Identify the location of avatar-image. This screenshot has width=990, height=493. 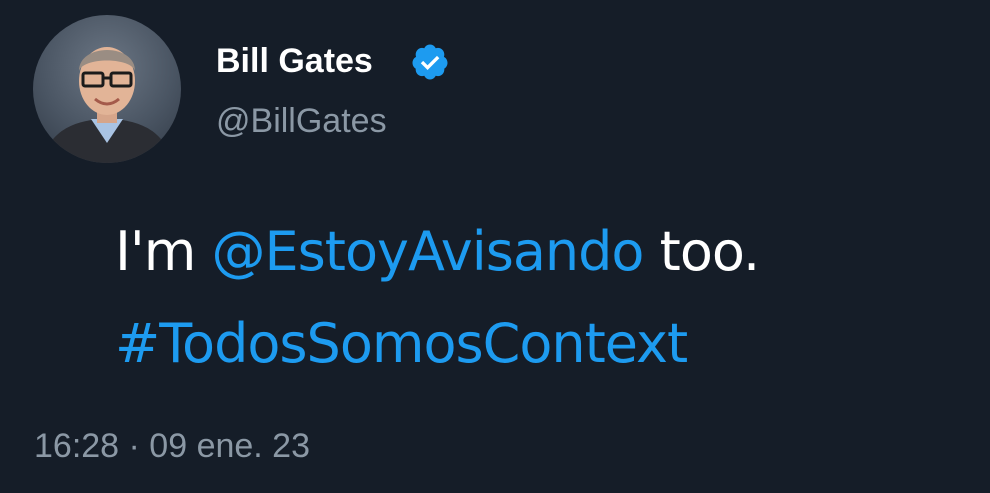
(107, 105).